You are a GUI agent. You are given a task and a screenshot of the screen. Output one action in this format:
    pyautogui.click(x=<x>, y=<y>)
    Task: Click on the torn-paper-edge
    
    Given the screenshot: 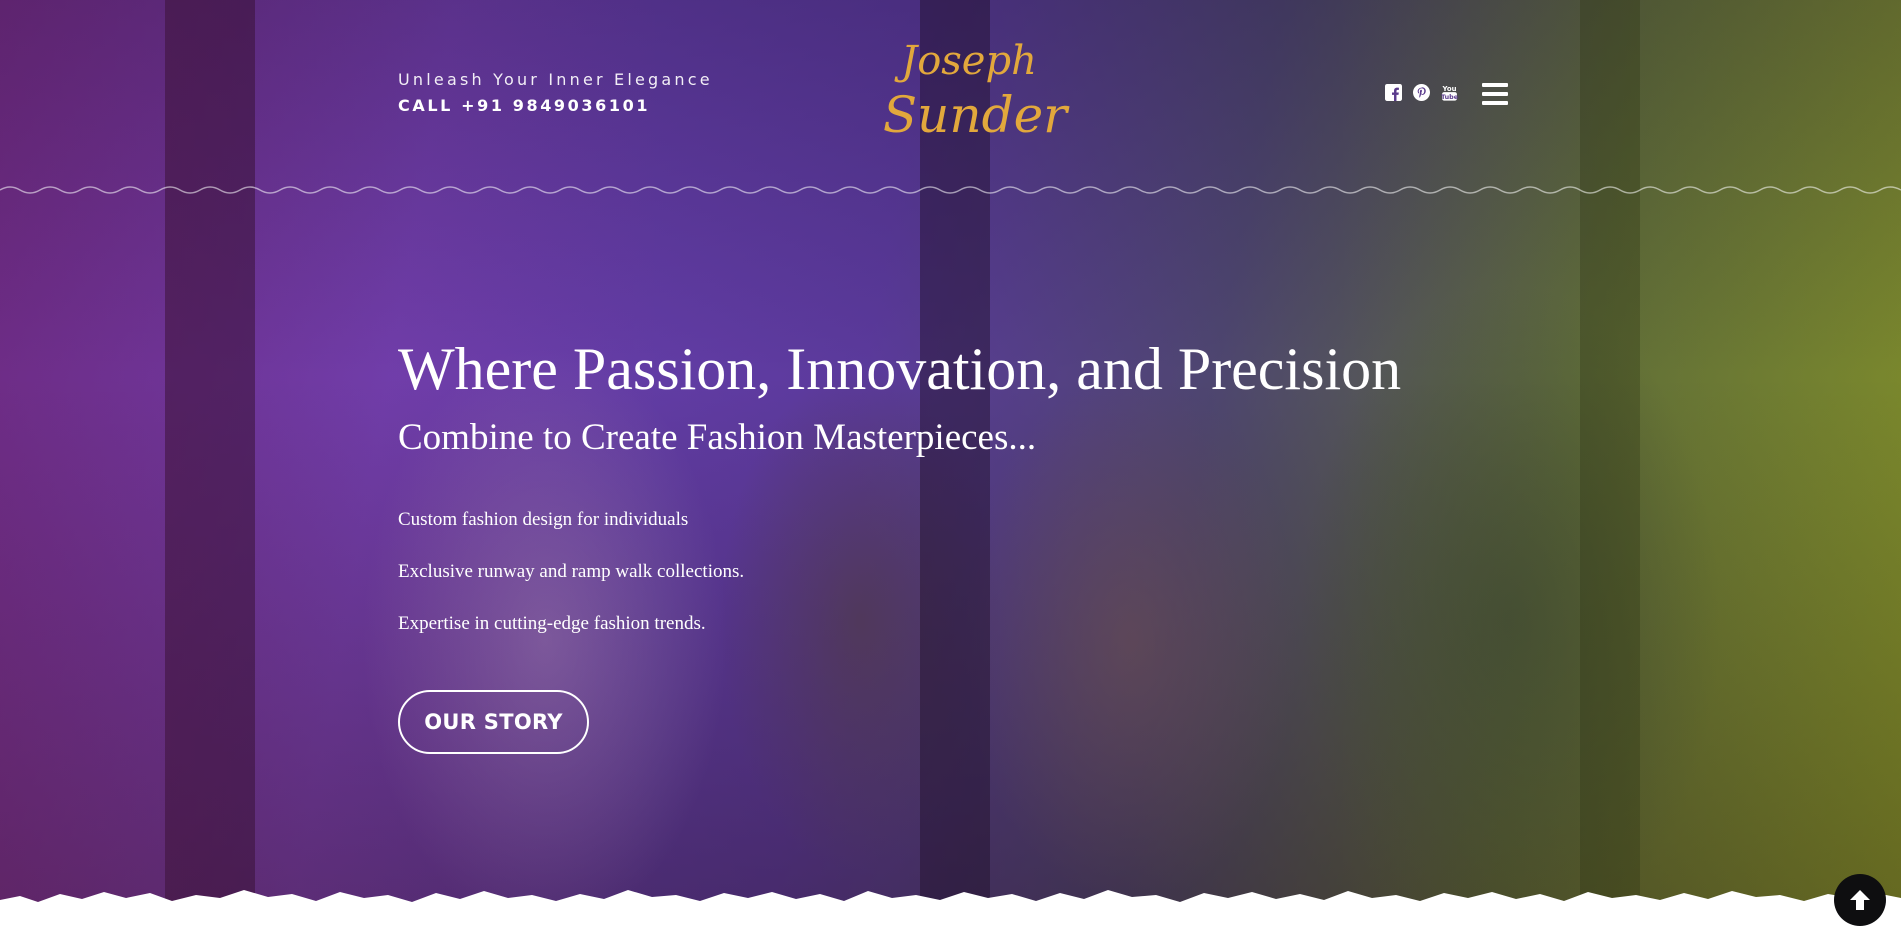 What is the action you would take?
    pyautogui.click(x=950, y=915)
    